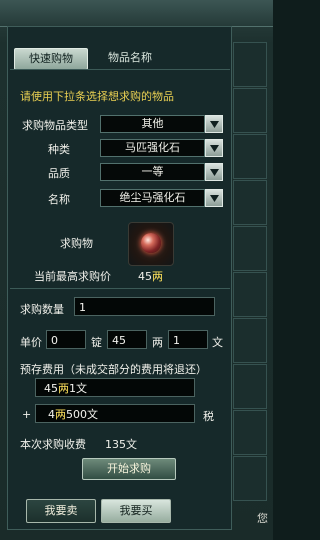 This screenshot has height=540, width=320. What do you see at coordinates (61, 511) in the screenshot?
I see `sell-button: 我要卖` at bounding box center [61, 511].